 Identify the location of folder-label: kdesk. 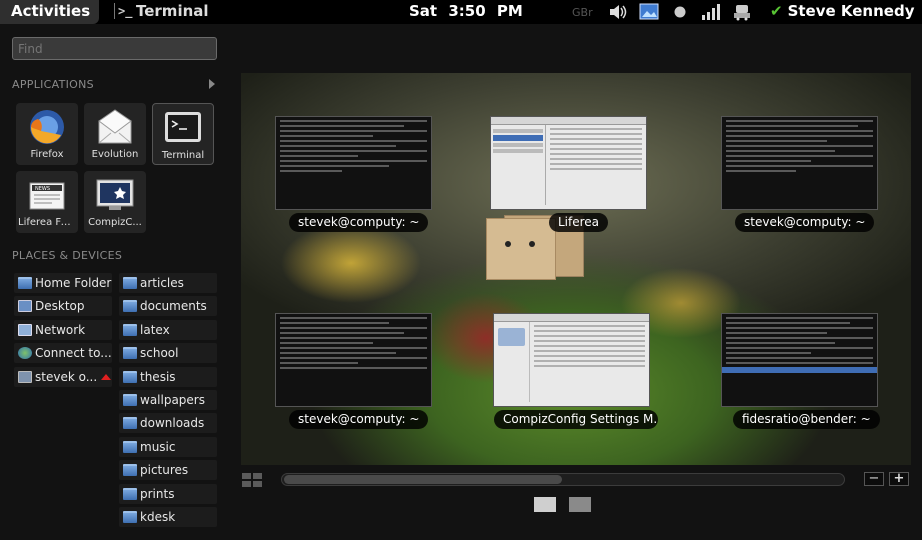
(158, 517).